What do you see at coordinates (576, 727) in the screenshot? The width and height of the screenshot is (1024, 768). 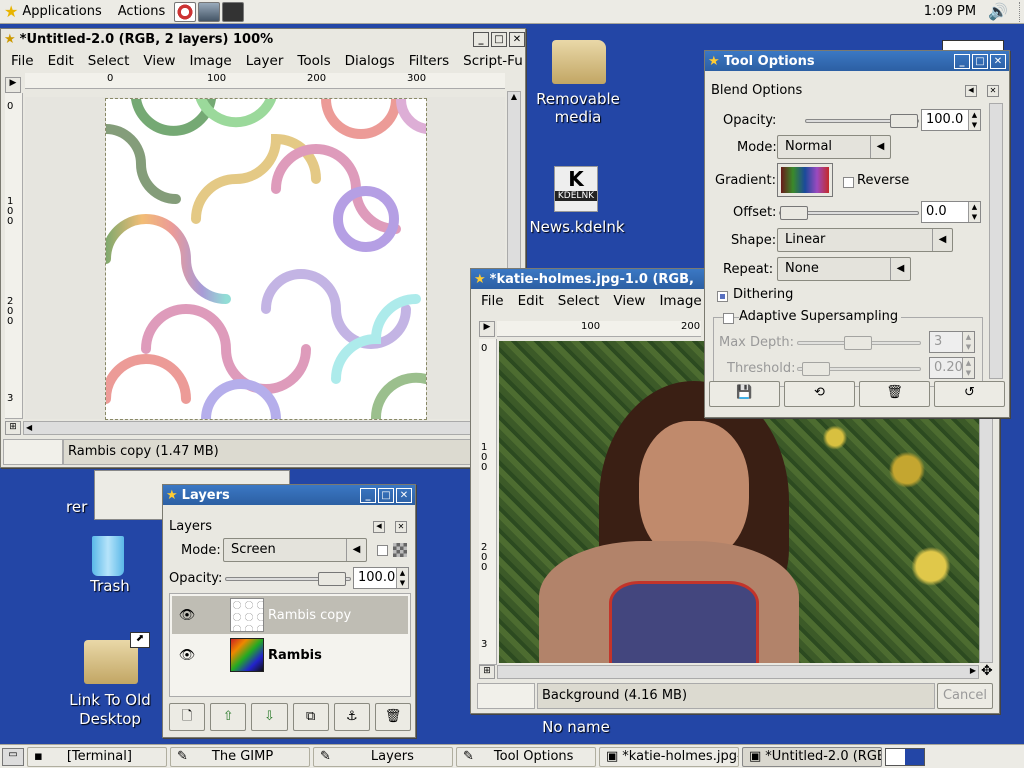 I see `no-name-label: No name` at bounding box center [576, 727].